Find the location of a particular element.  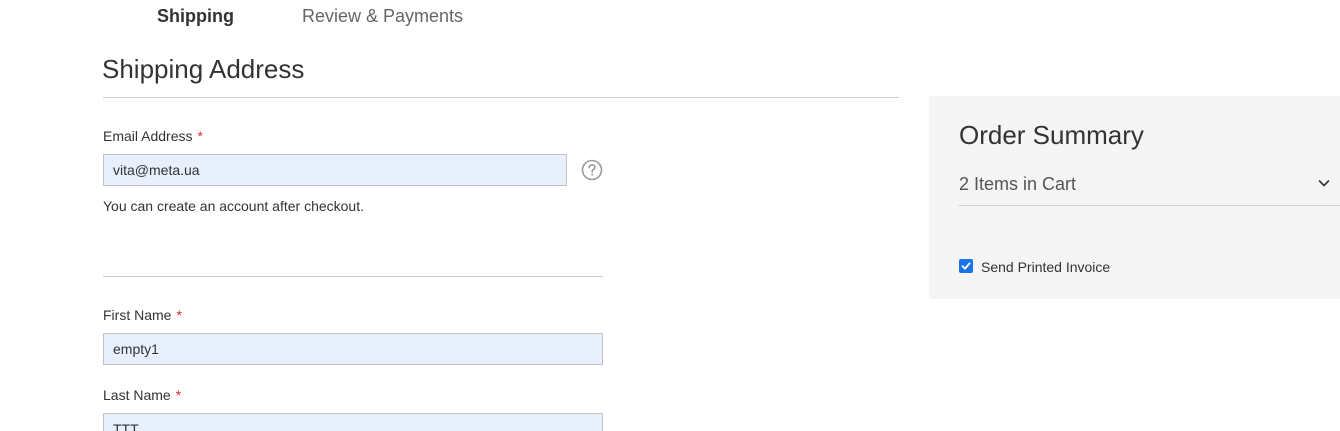

checkmark-icon is located at coordinates (966, 266).